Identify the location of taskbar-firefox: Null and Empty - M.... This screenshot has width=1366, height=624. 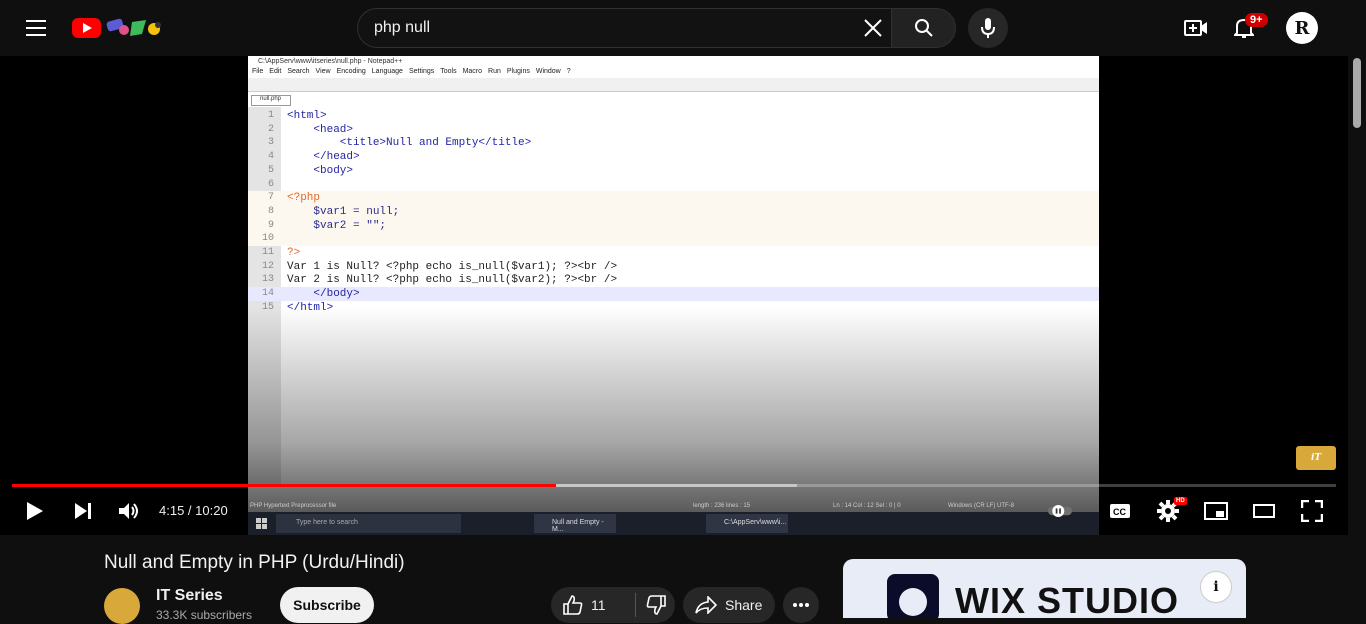
(575, 523).